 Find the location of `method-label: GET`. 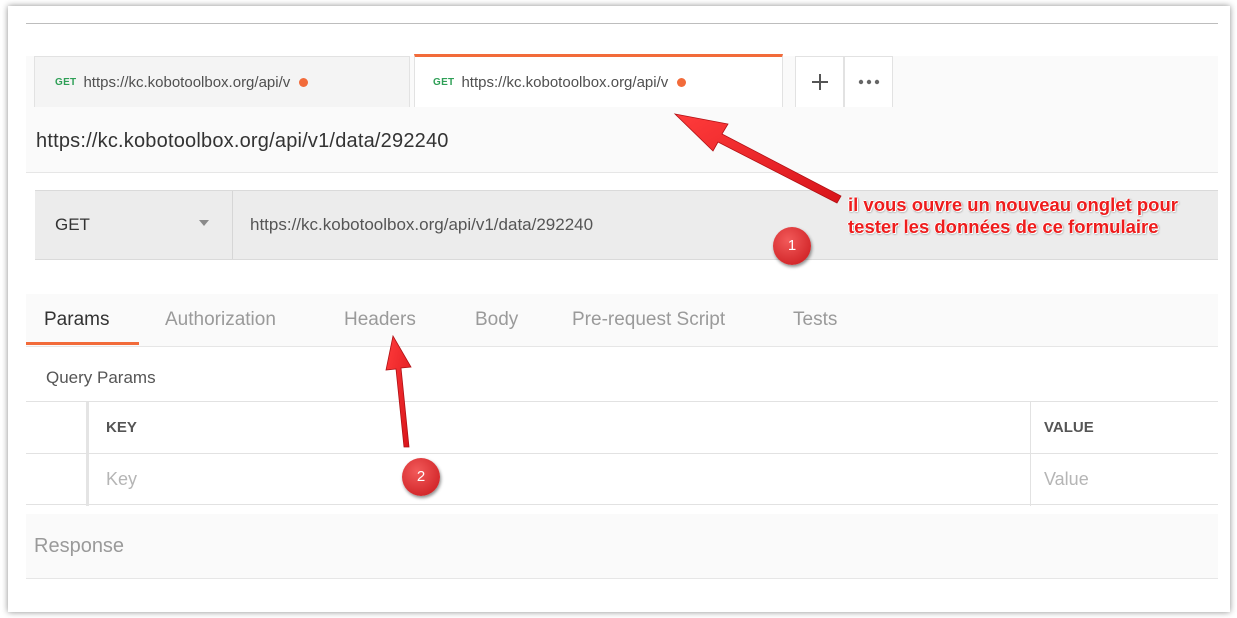

method-label: GET is located at coordinates (72, 224).